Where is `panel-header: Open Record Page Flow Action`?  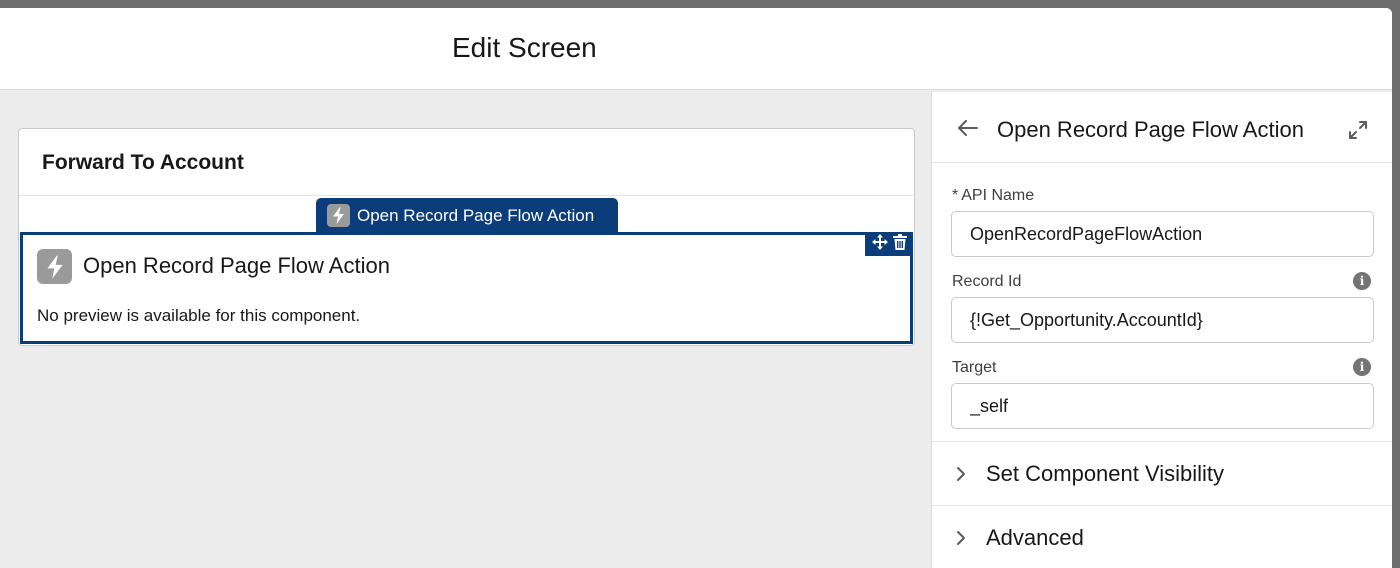 panel-header: Open Record Page Flow Action is located at coordinates (1162, 127).